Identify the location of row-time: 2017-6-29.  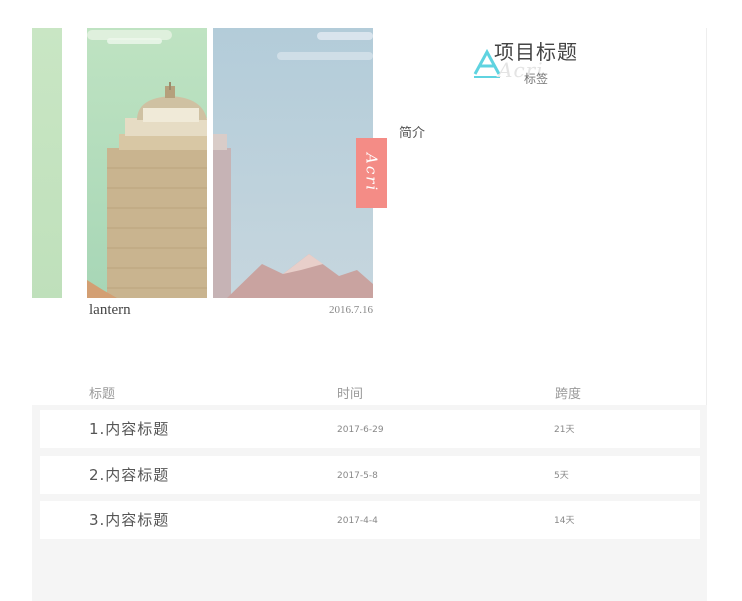
(360, 430).